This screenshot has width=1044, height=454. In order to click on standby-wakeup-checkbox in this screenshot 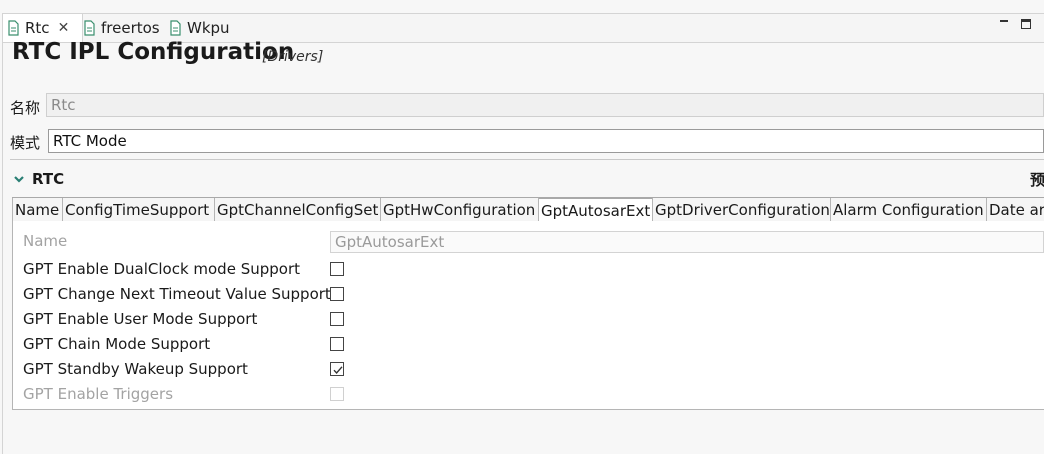, I will do `click(337, 369)`.